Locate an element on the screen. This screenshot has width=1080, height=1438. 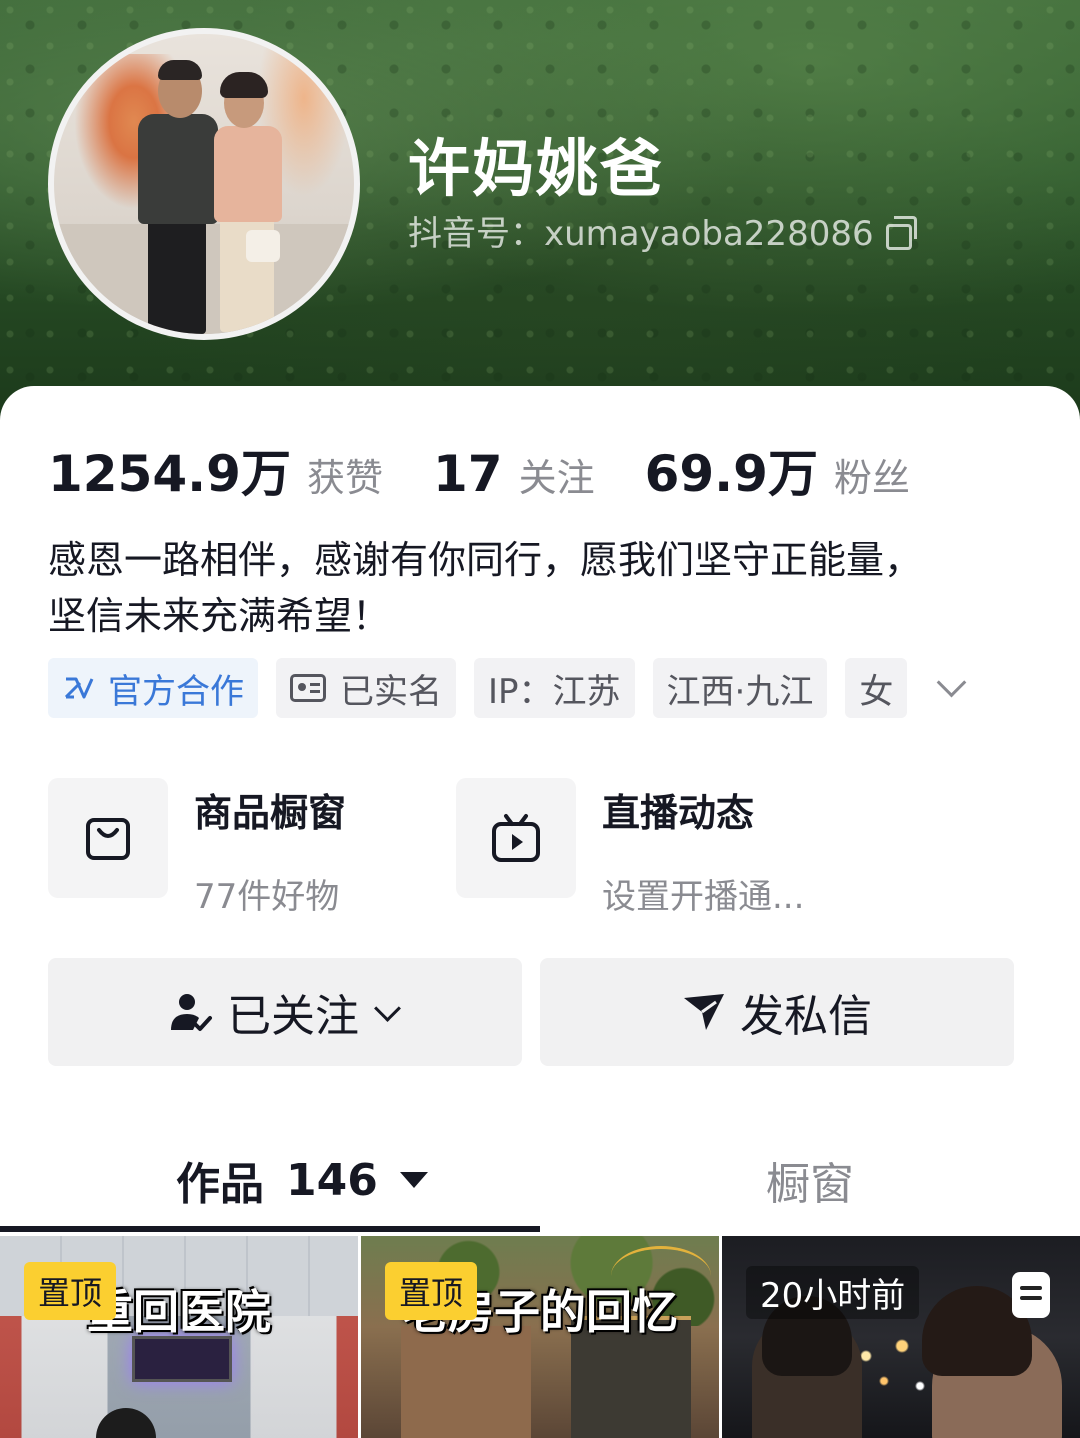
caret-down-icon is located at coordinates (413, 1180).